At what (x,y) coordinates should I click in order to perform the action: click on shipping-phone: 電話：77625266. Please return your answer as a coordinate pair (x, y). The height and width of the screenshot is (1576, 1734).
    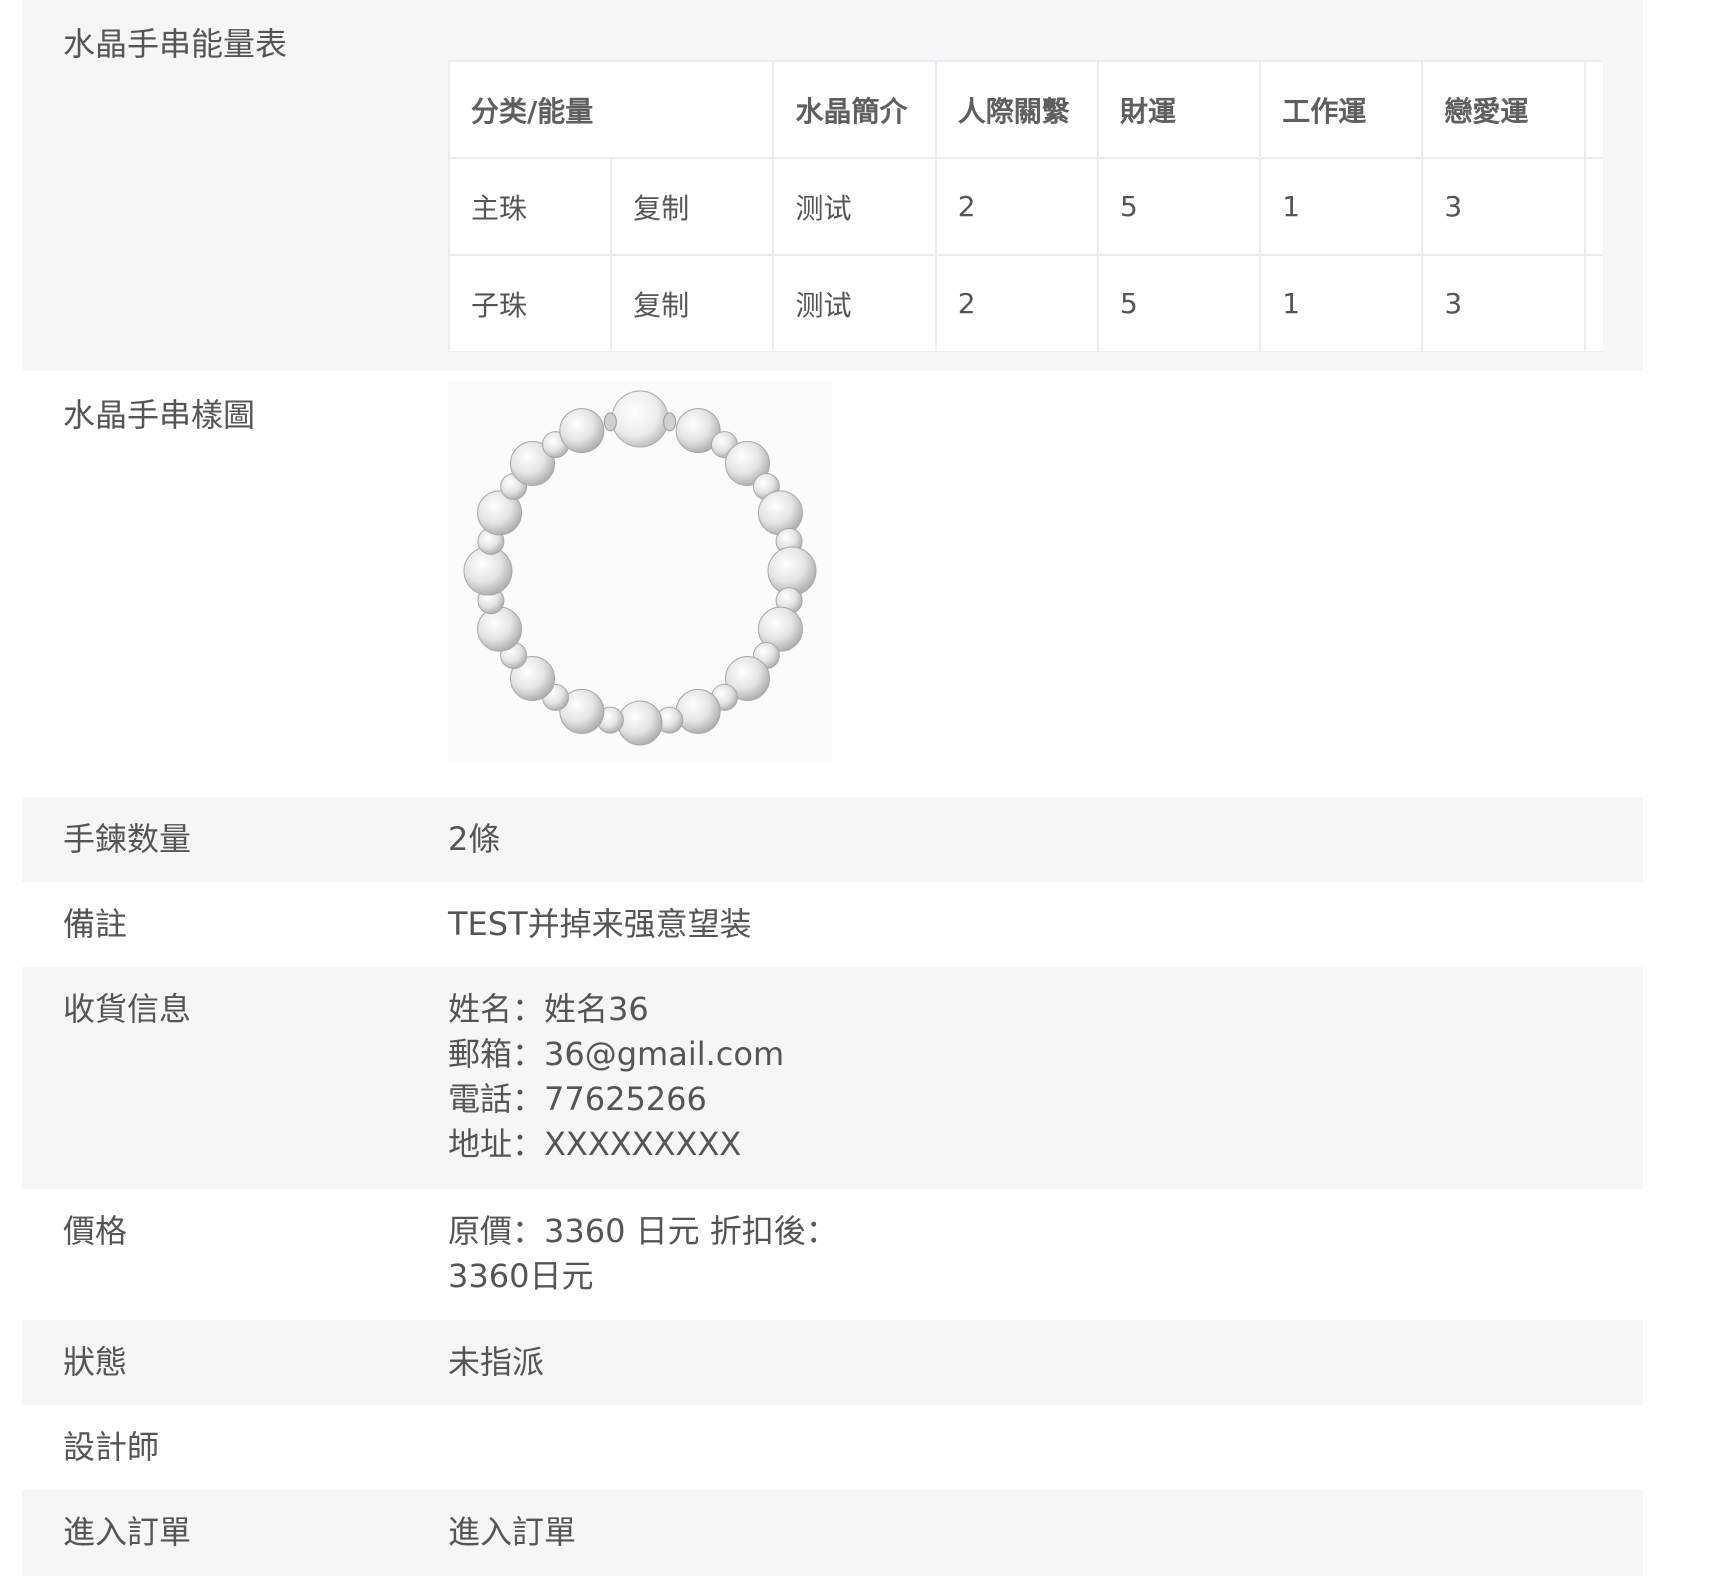
    Looking at the image, I should click on (577, 1099).